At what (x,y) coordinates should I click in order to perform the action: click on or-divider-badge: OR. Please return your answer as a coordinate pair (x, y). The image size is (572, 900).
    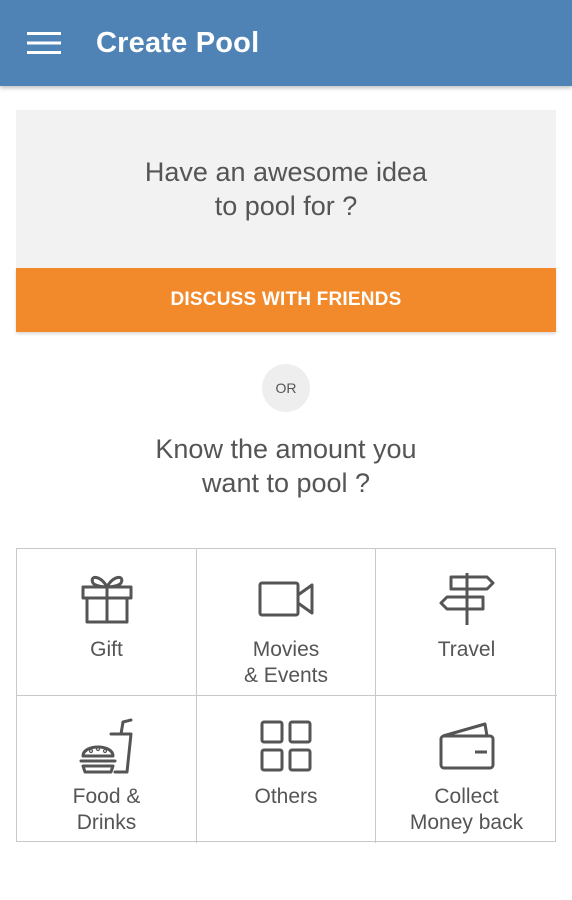
    Looking at the image, I should click on (286, 388).